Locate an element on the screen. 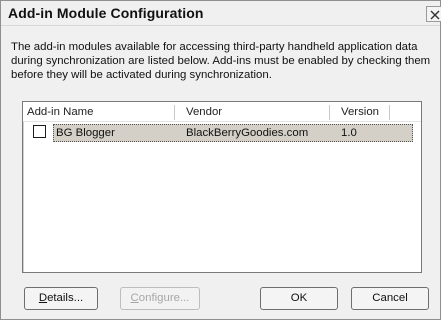 The image size is (441, 320). ok-button: OK is located at coordinates (299, 298).